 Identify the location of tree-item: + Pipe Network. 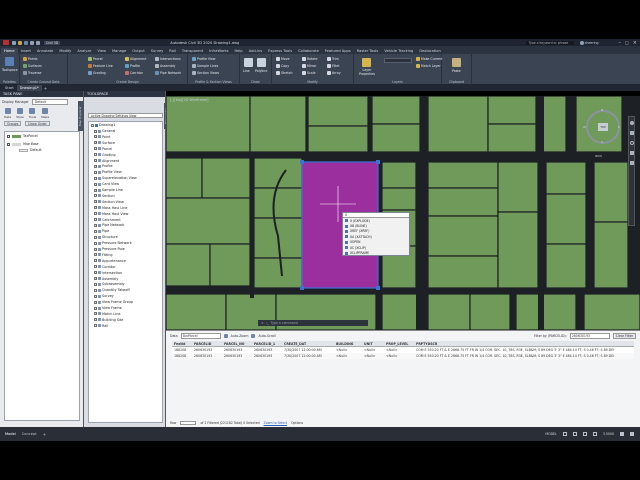
(109, 225).